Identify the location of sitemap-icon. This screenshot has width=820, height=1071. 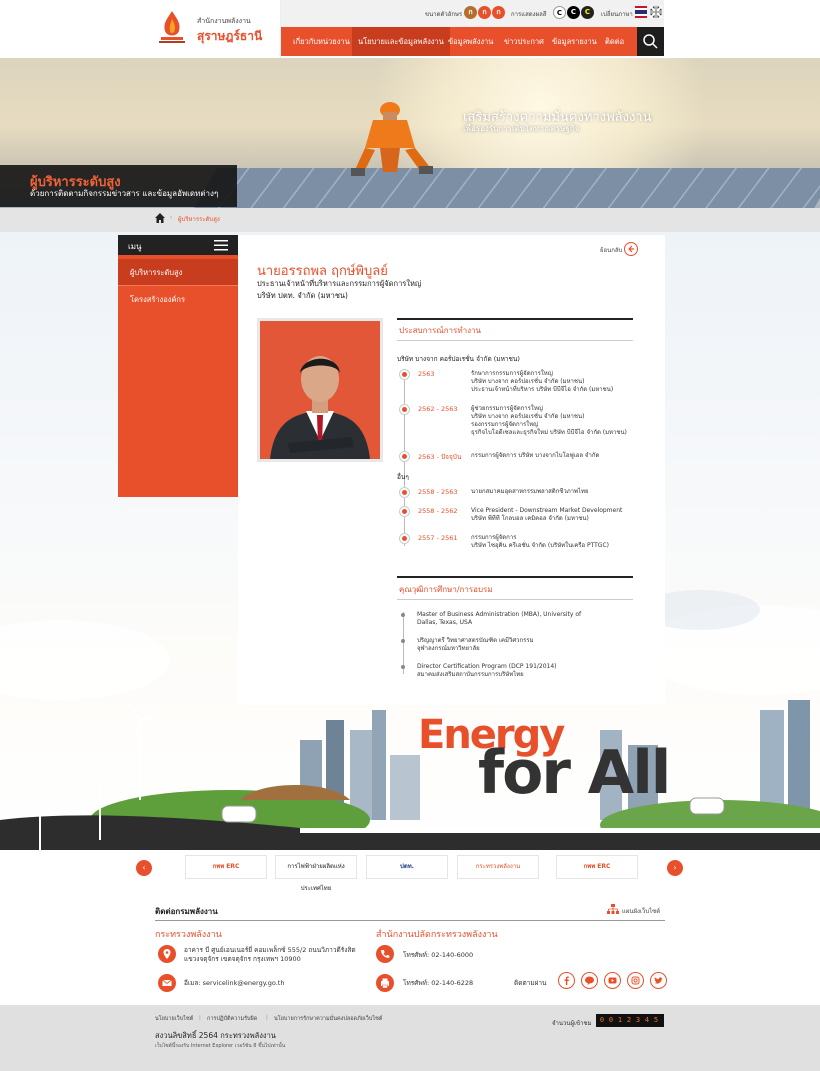
(613, 909).